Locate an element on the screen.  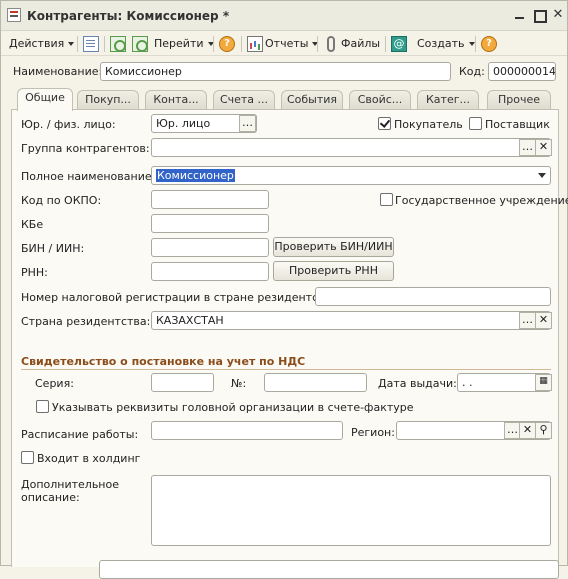
issue-date-label: Дата выдачи: is located at coordinates (417, 383).